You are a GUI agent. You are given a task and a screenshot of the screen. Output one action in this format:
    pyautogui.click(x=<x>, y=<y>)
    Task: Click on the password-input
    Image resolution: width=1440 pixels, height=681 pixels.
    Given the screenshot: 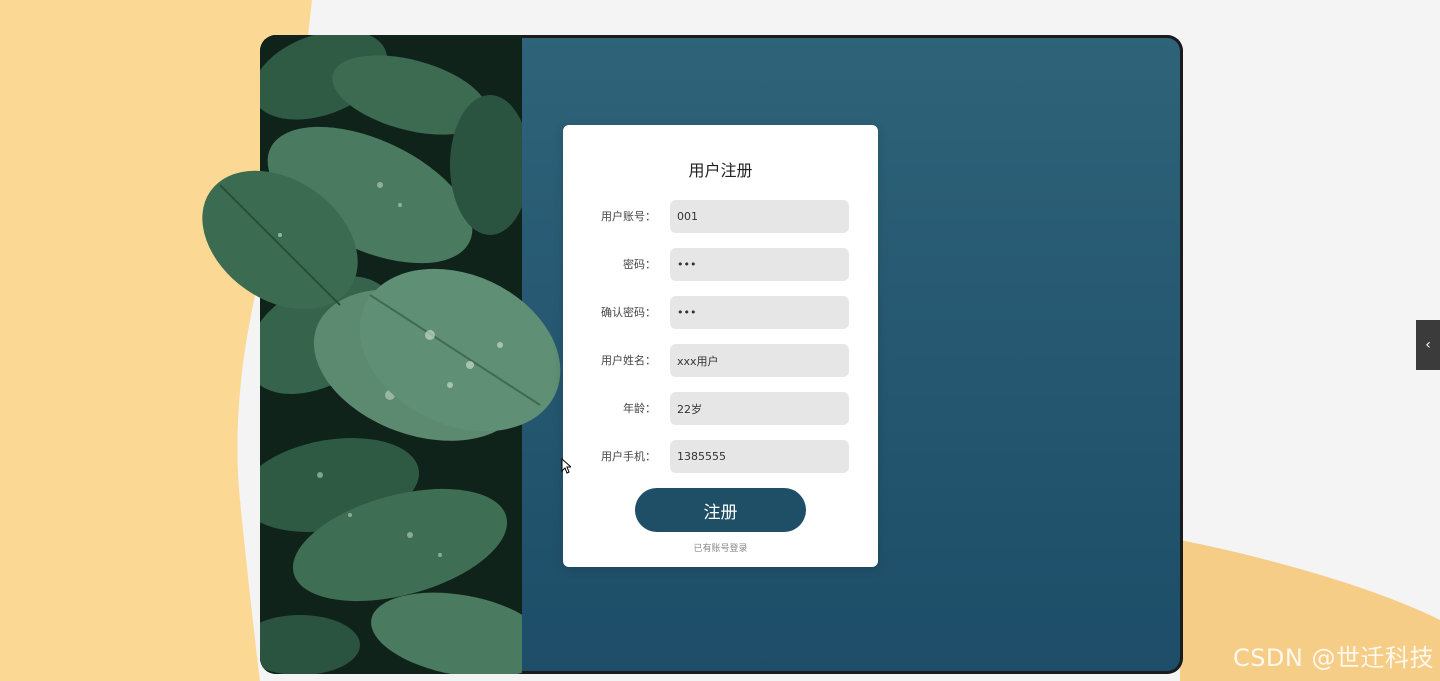 What is the action you would take?
    pyautogui.click(x=759, y=264)
    